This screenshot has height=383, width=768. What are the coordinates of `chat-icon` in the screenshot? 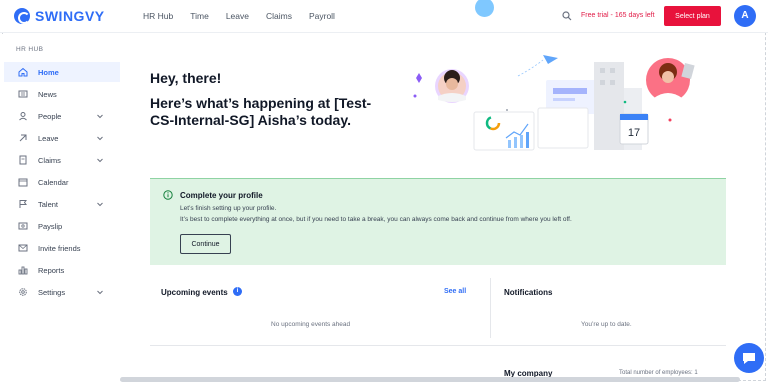 It's located at (749, 358).